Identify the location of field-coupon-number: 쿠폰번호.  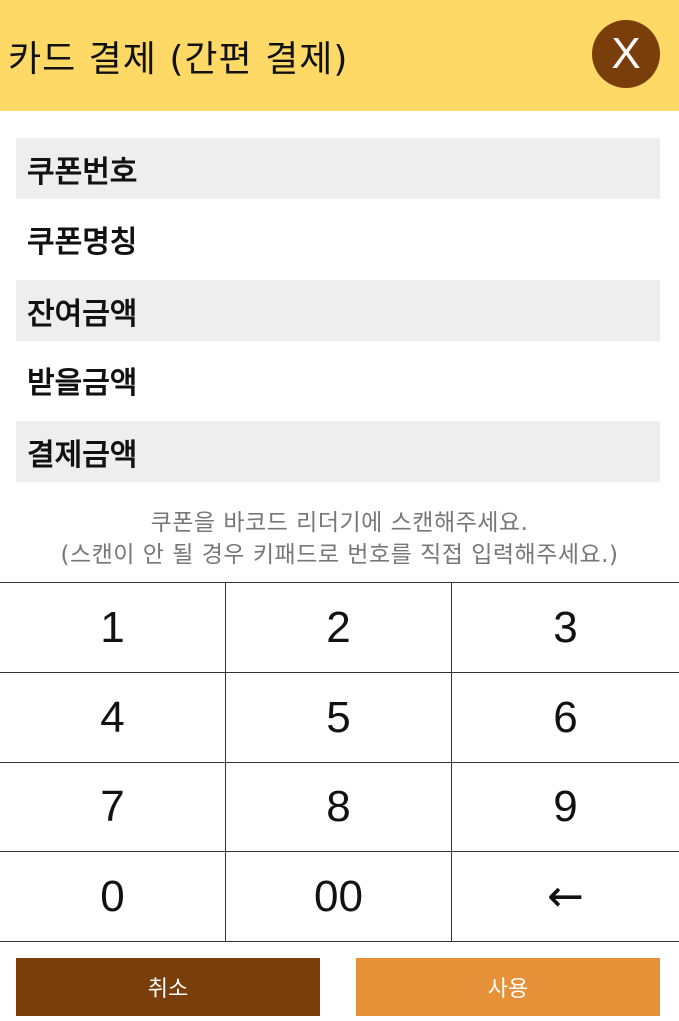
(338, 168).